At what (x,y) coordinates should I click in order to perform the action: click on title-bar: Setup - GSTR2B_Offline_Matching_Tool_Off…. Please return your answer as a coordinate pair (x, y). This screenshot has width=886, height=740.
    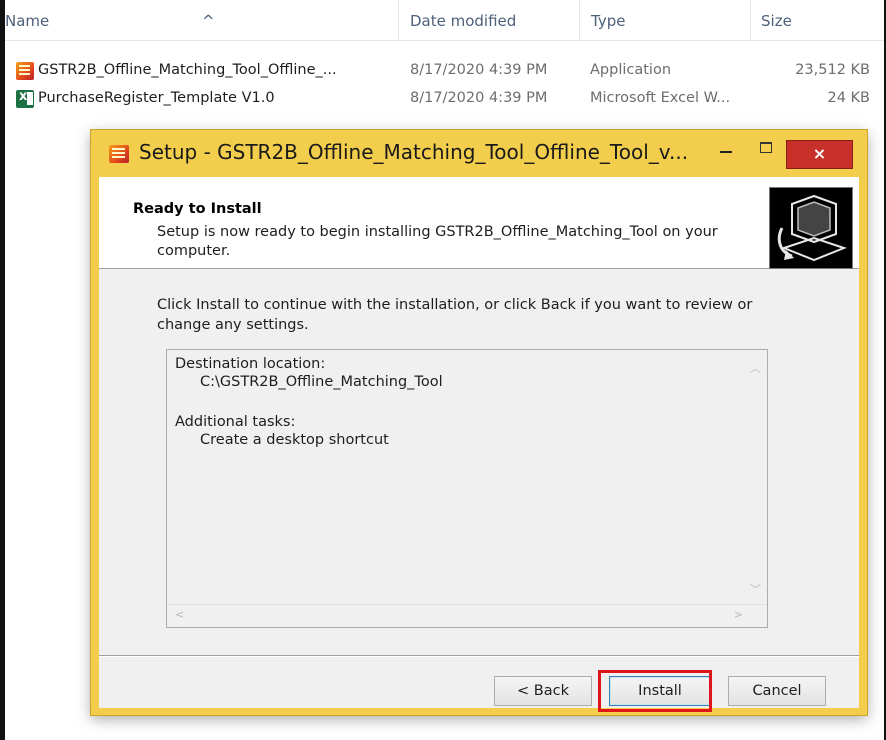
    Looking at the image, I should click on (479, 153).